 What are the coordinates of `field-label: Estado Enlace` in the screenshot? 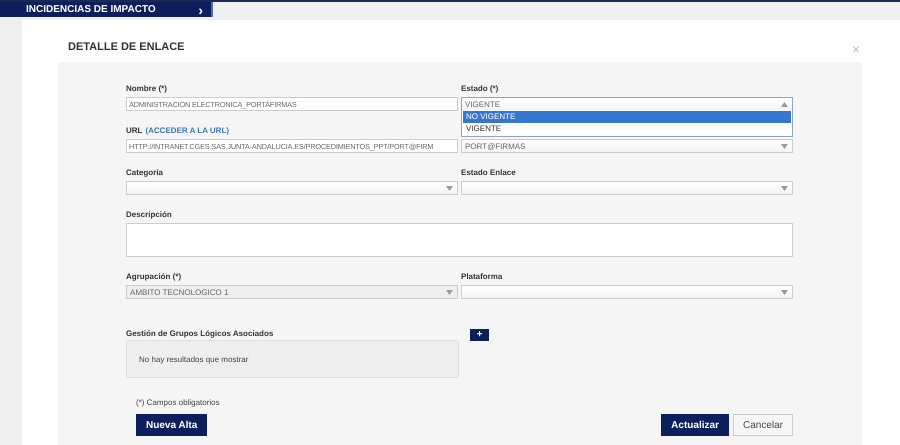 It's located at (488, 172).